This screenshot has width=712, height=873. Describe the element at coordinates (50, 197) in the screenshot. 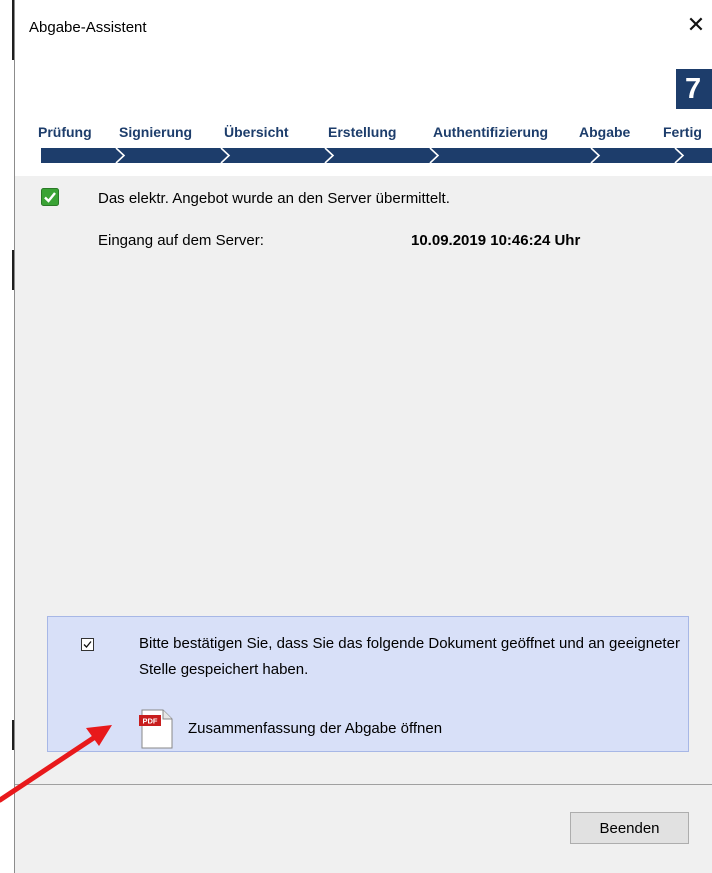

I see `green-check-icon` at that location.